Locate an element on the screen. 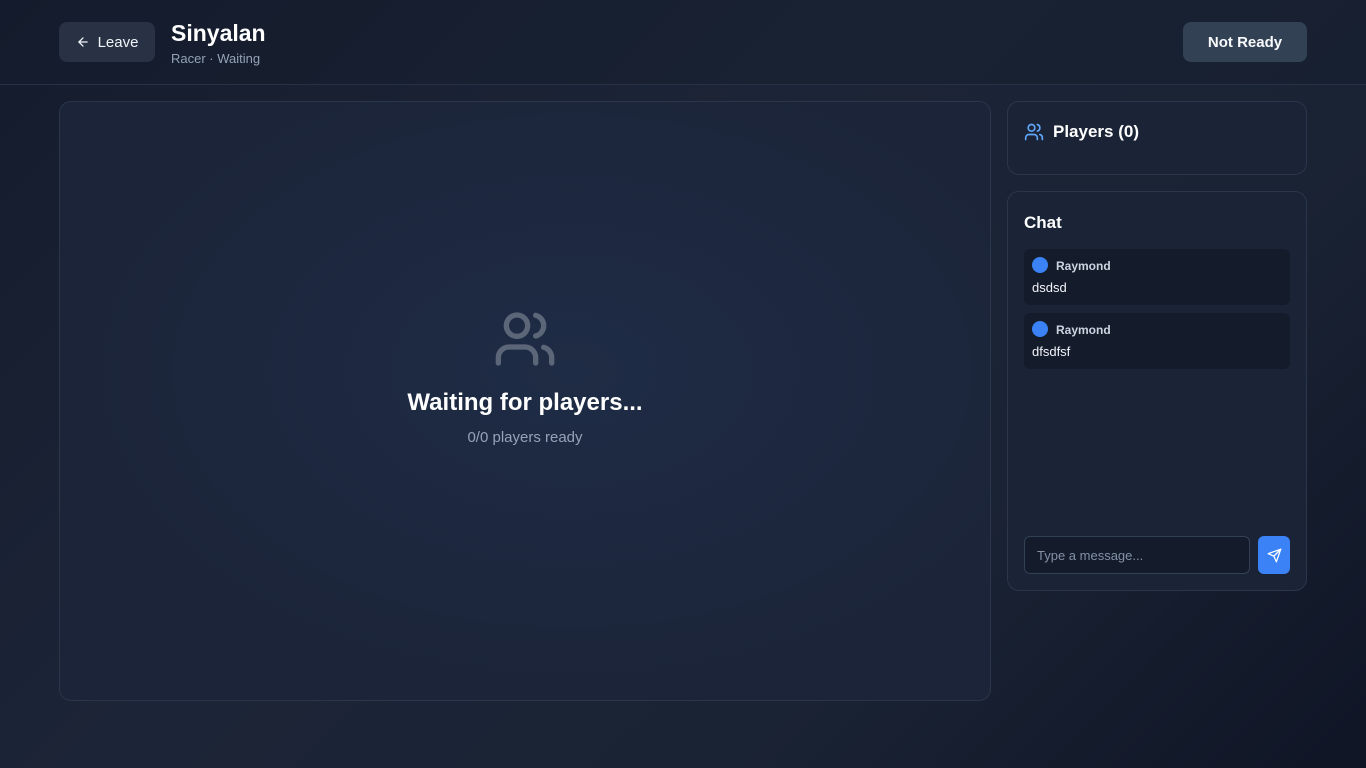 The image size is (1366, 768). ready-toggle-button: Not Ready is located at coordinates (1245, 42).